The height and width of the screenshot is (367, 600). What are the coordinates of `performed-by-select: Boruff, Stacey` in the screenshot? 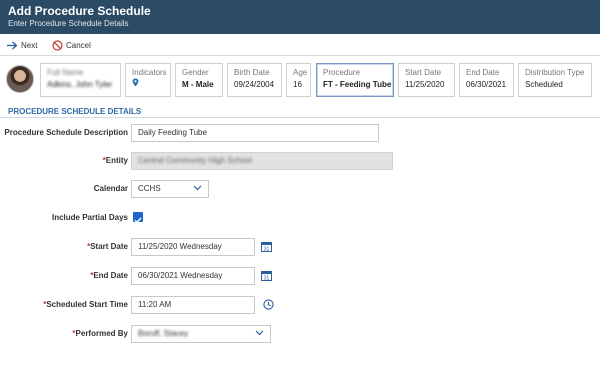 It's located at (201, 334).